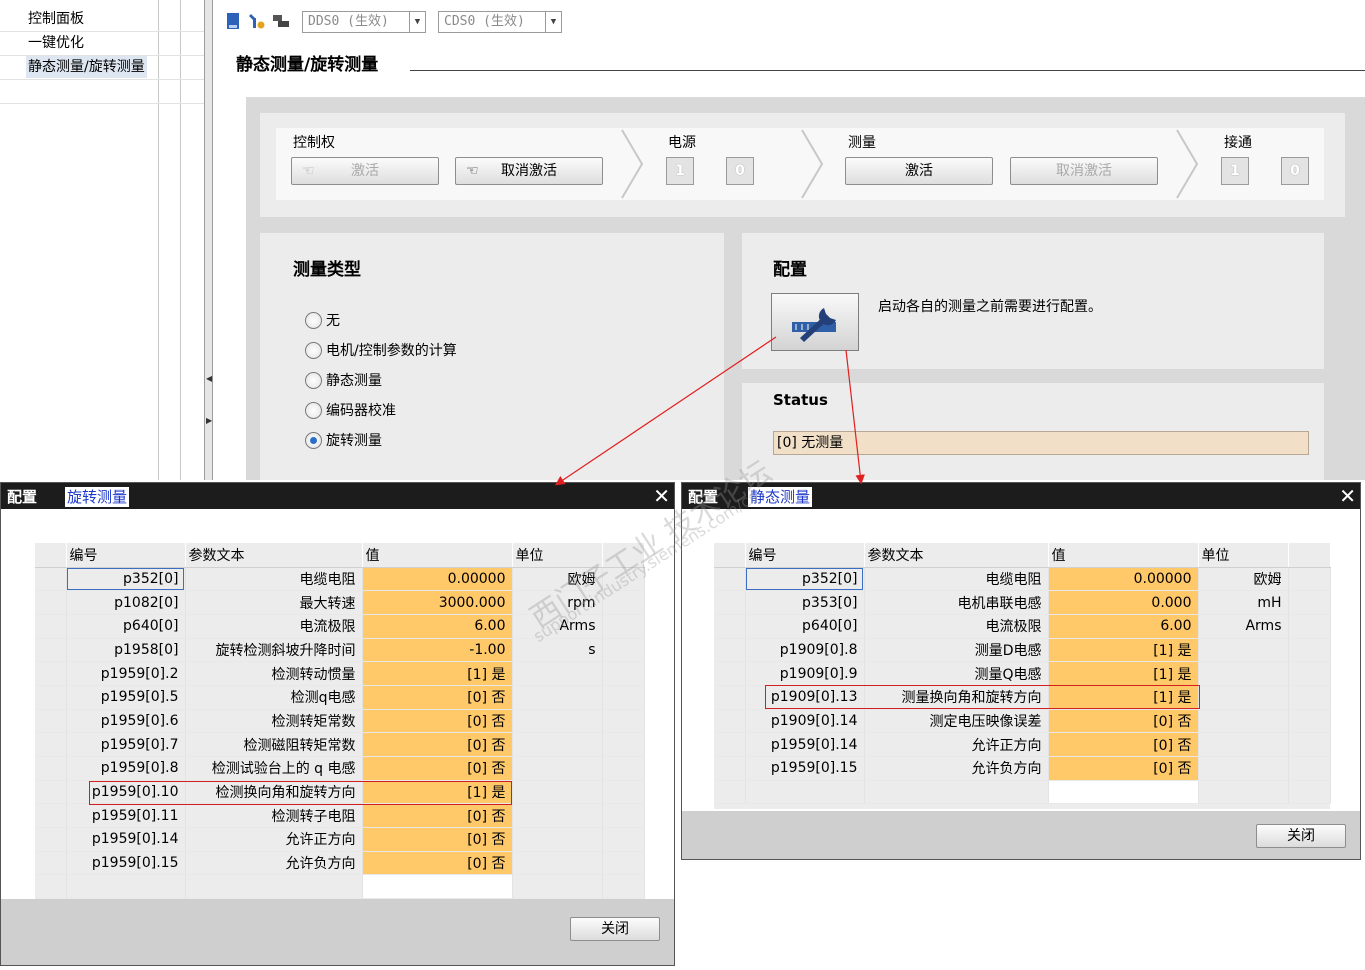 This screenshot has height=970, width=1365. Describe the element at coordinates (1295, 171) in the screenshot. I see `enable-off-button: 0` at that location.